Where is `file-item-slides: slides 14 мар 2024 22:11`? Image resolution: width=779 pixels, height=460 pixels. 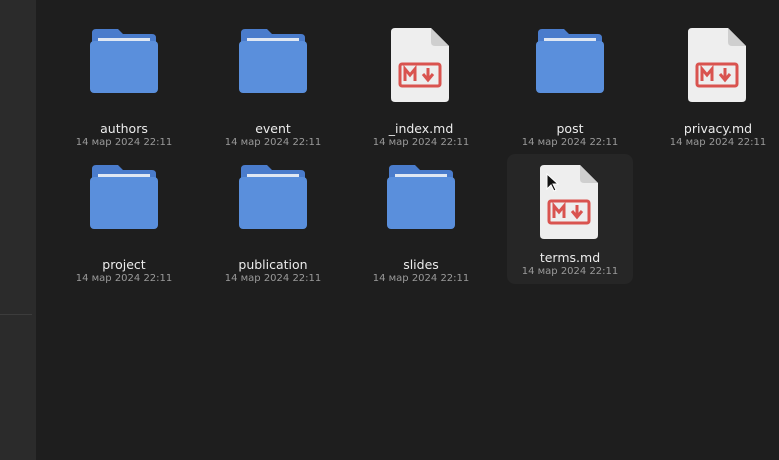 file-item-slides: slides 14 мар 2024 22:11 is located at coordinates (421, 213).